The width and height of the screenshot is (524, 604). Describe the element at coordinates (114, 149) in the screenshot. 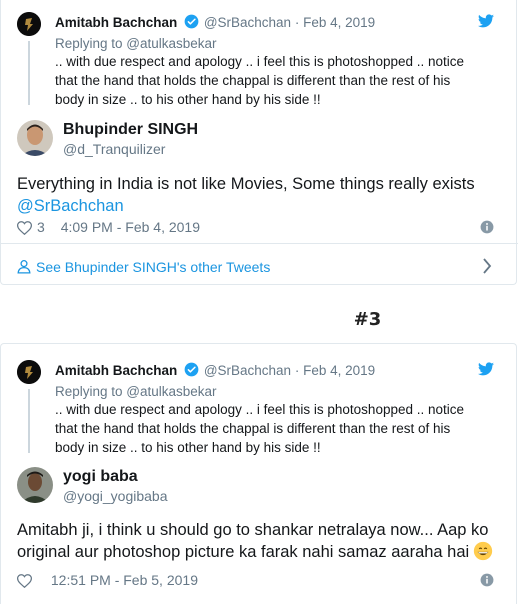

I see `author-handle: @d_Tranquilizer` at that location.